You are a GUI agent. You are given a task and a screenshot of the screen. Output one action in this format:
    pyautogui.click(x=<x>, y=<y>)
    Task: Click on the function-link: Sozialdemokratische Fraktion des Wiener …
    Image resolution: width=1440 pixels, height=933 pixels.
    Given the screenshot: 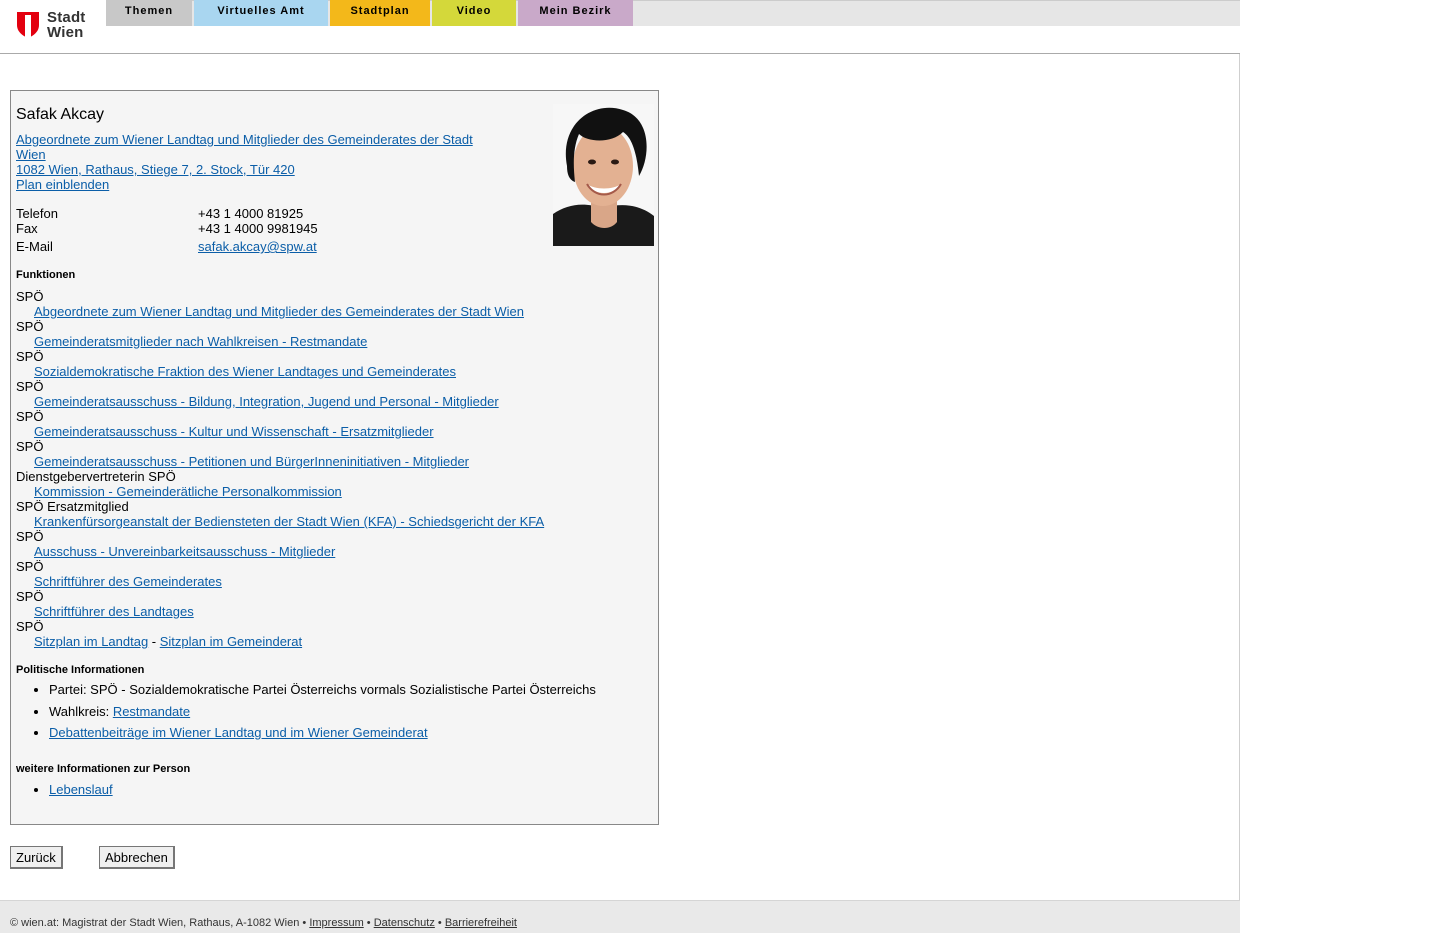 What is the action you would take?
    pyautogui.click(x=280, y=371)
    